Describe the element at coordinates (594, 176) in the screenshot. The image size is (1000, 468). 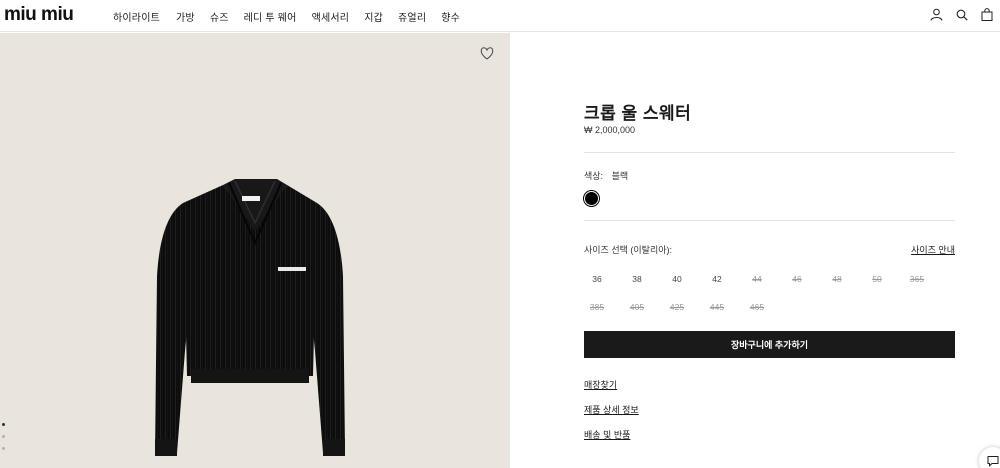
I see `color-label-text: 색상:` at that location.